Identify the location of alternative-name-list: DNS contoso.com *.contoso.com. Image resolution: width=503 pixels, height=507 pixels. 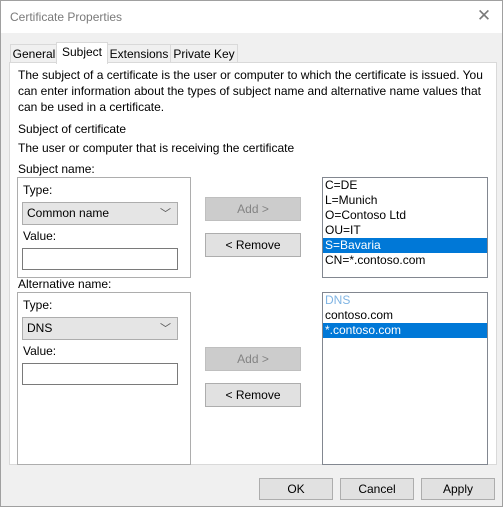
(405, 378).